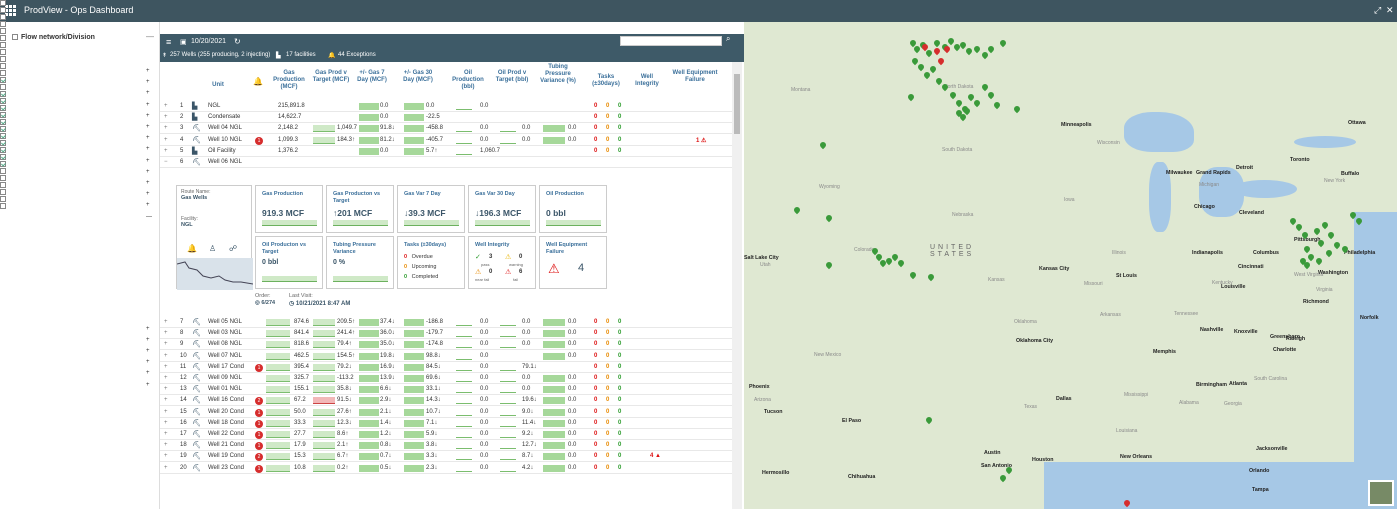 The height and width of the screenshot is (509, 1397). Describe the element at coordinates (225, 322) in the screenshot. I see `unit-name: Well 05 NGL` at that location.